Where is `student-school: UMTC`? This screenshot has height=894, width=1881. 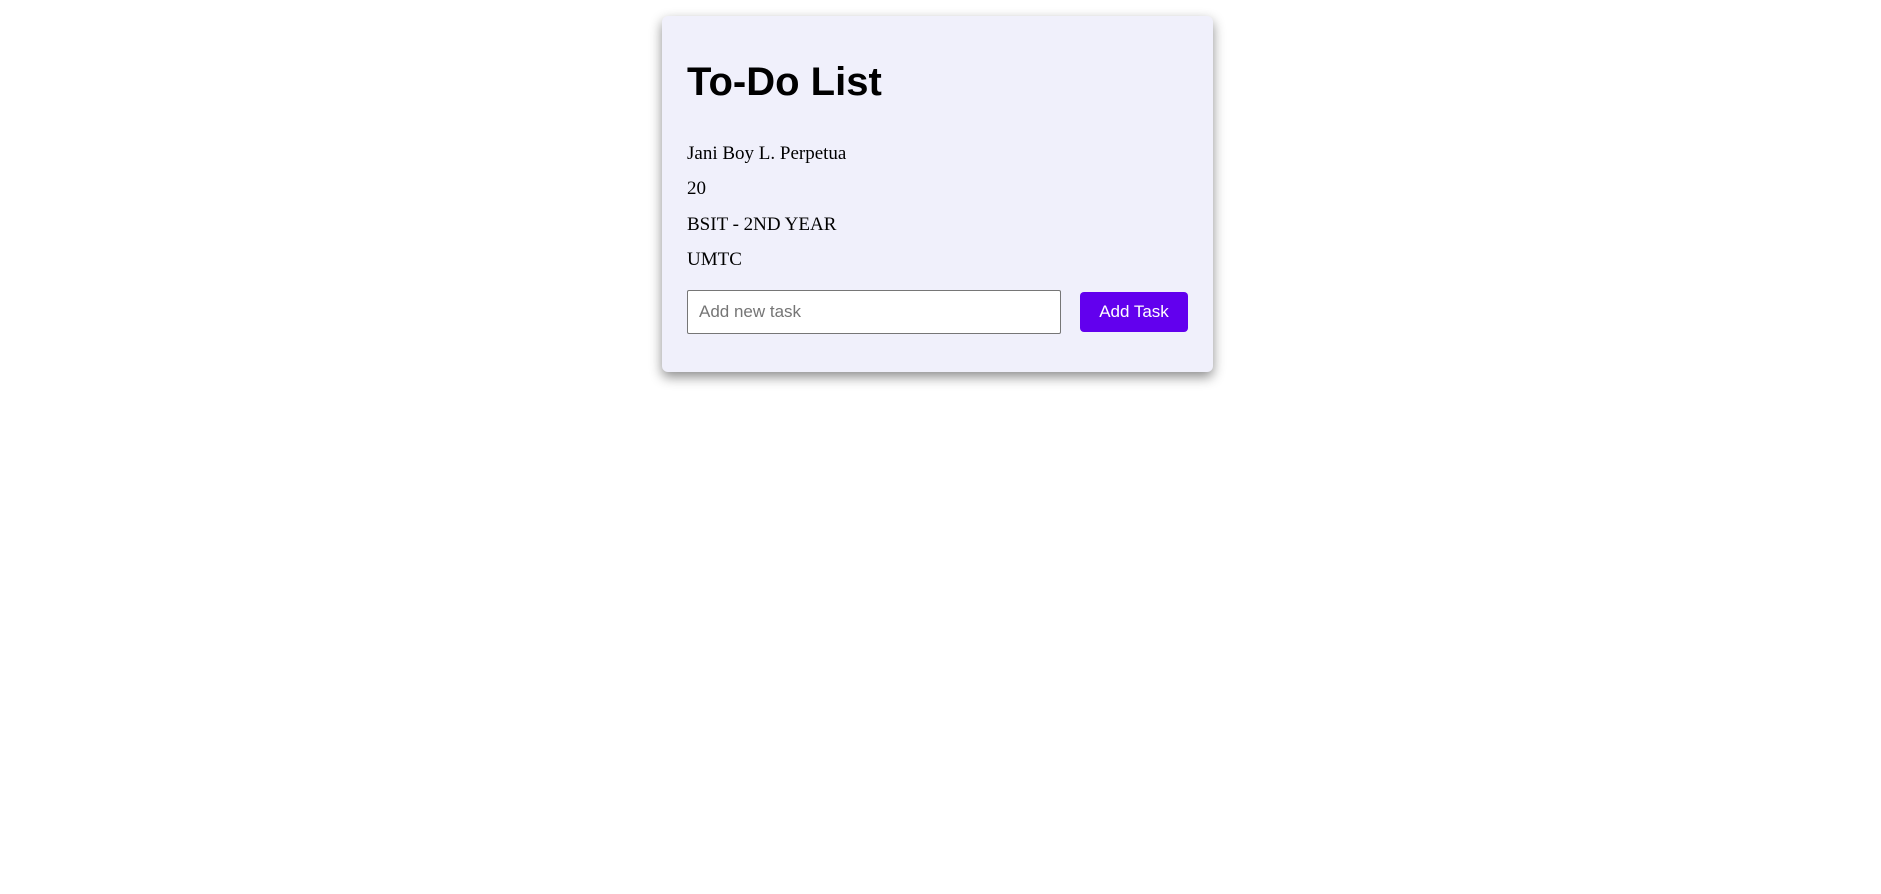 student-school: UMTC is located at coordinates (714, 259).